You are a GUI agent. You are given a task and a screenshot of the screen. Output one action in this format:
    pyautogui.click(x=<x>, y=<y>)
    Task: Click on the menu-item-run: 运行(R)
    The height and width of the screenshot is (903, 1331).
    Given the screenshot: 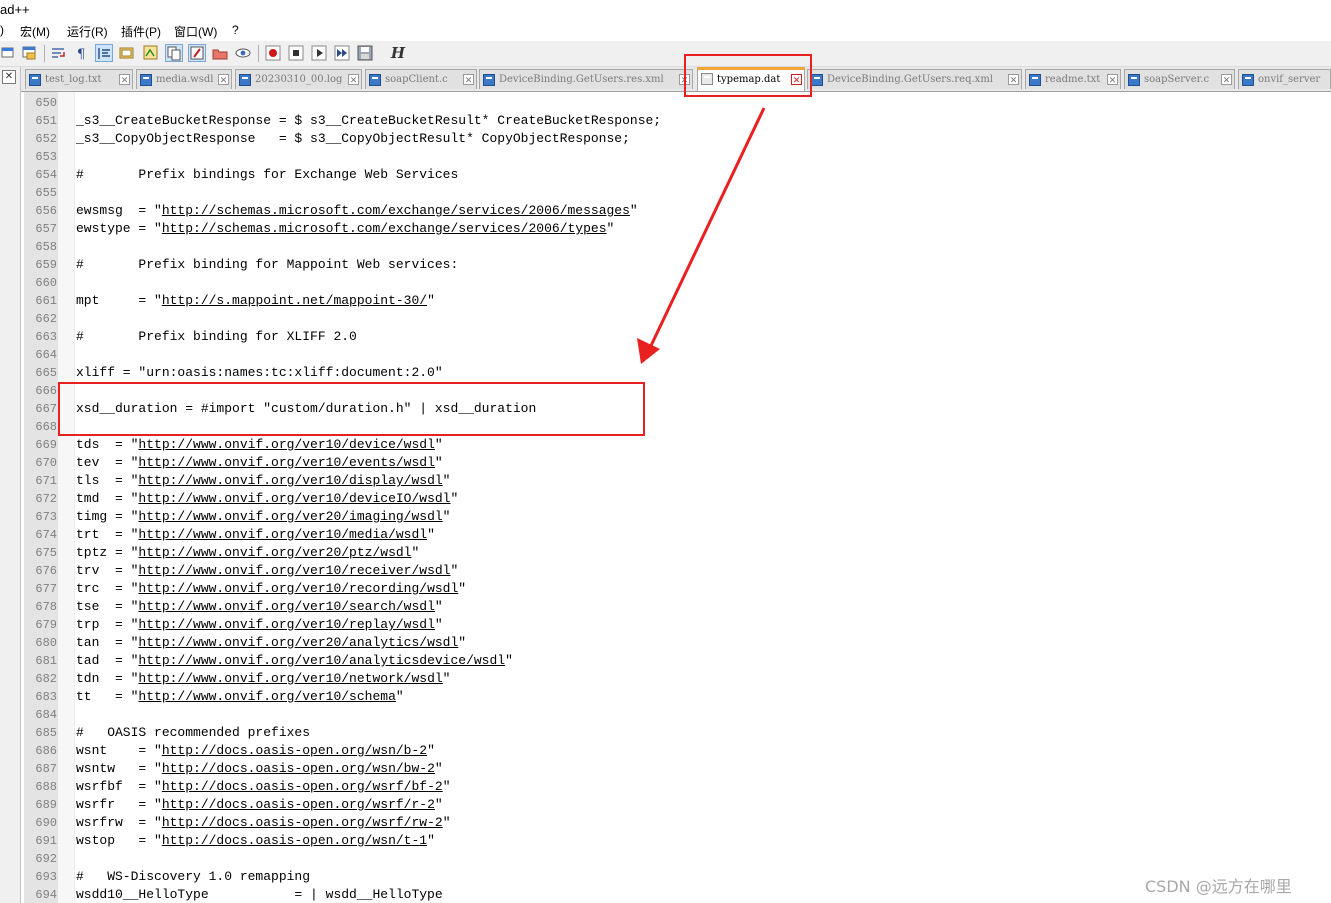 What is the action you would take?
    pyautogui.click(x=87, y=31)
    